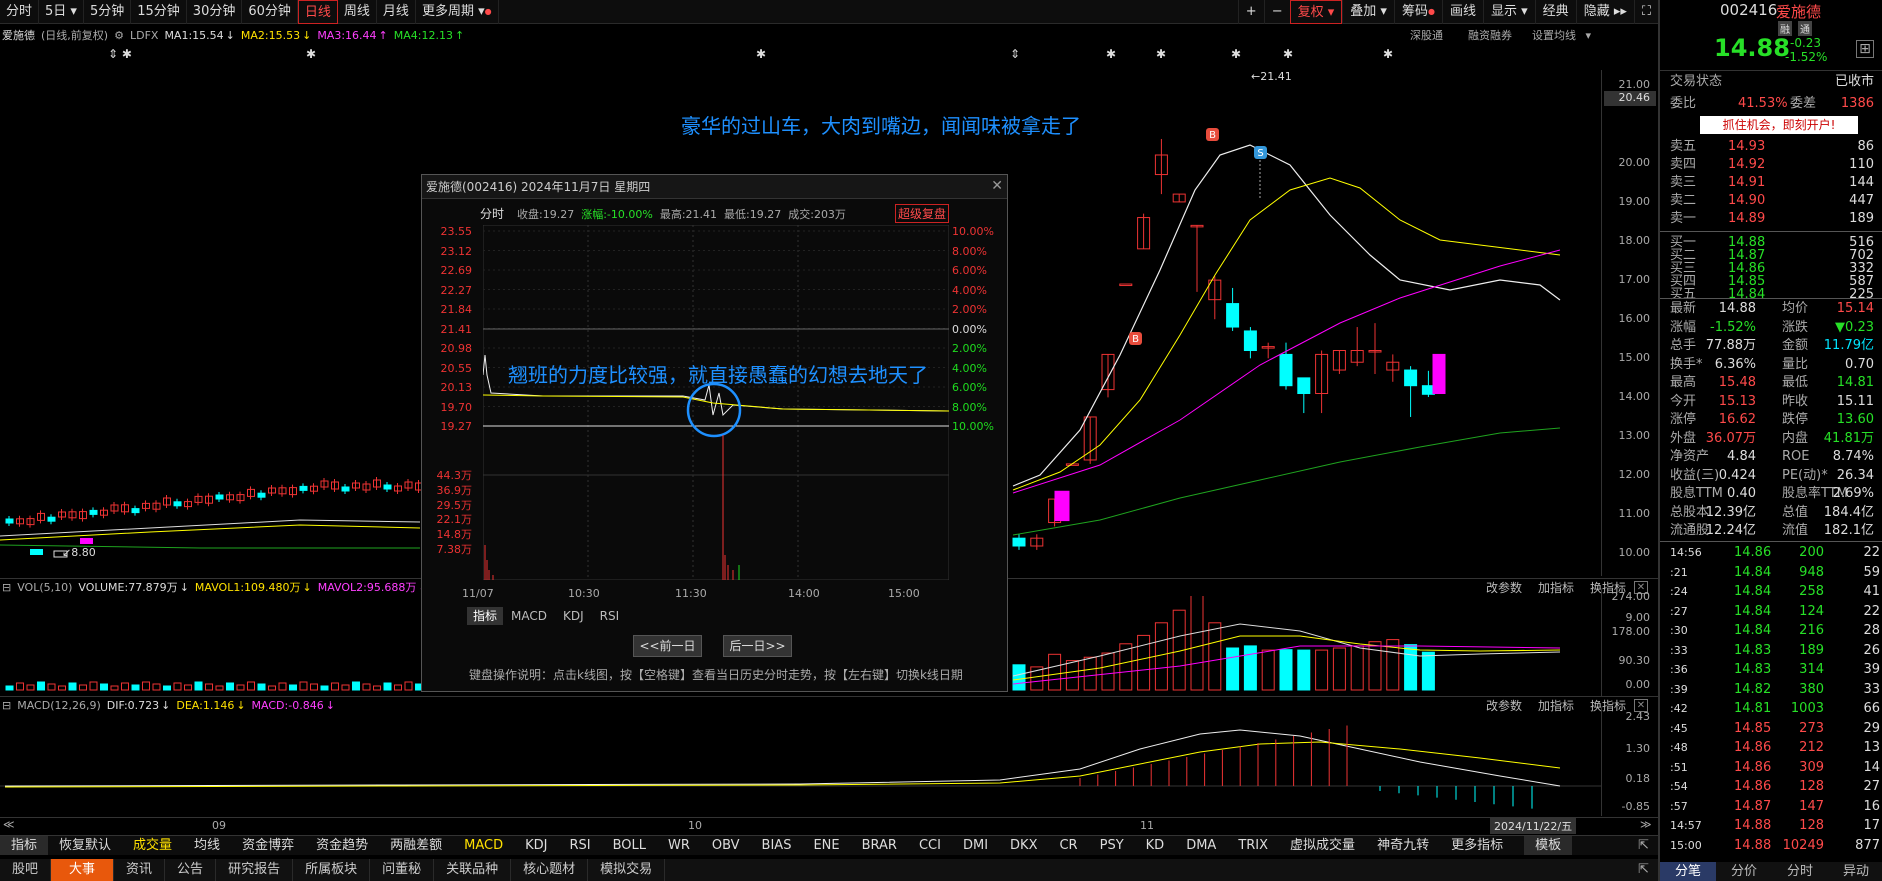 The height and width of the screenshot is (881, 1882). What do you see at coordinates (85, 845) in the screenshot?
I see `indicator-tab: 恢复默认` at bounding box center [85, 845].